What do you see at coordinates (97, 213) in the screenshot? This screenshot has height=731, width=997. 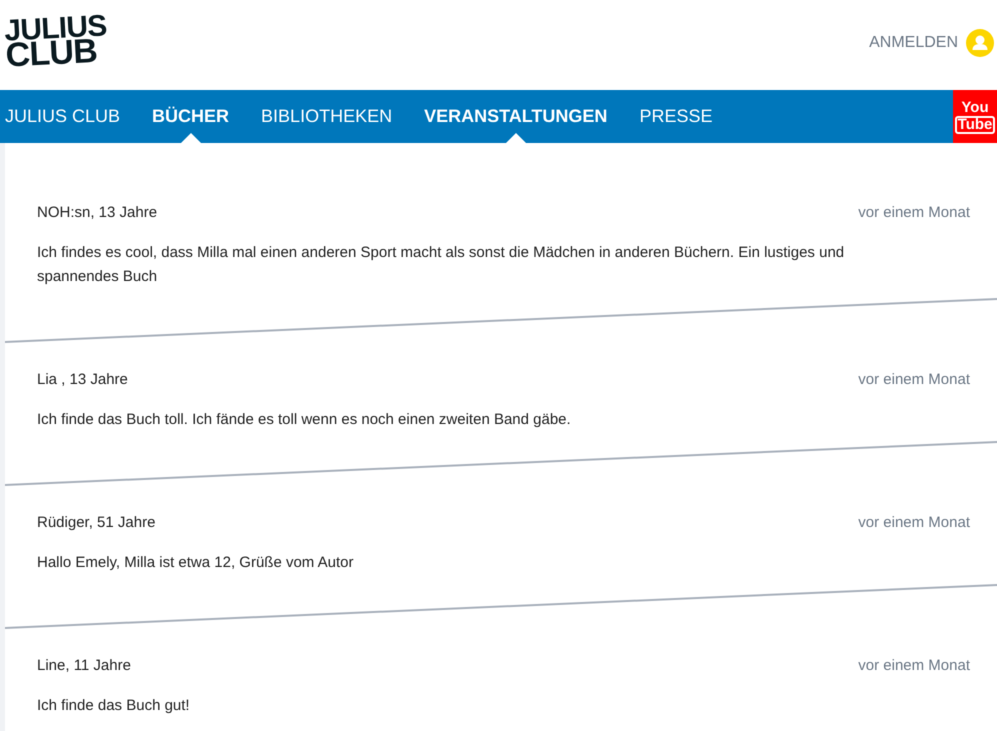 I see `comment-author: NOH:sn, 13 Jahre` at bounding box center [97, 213].